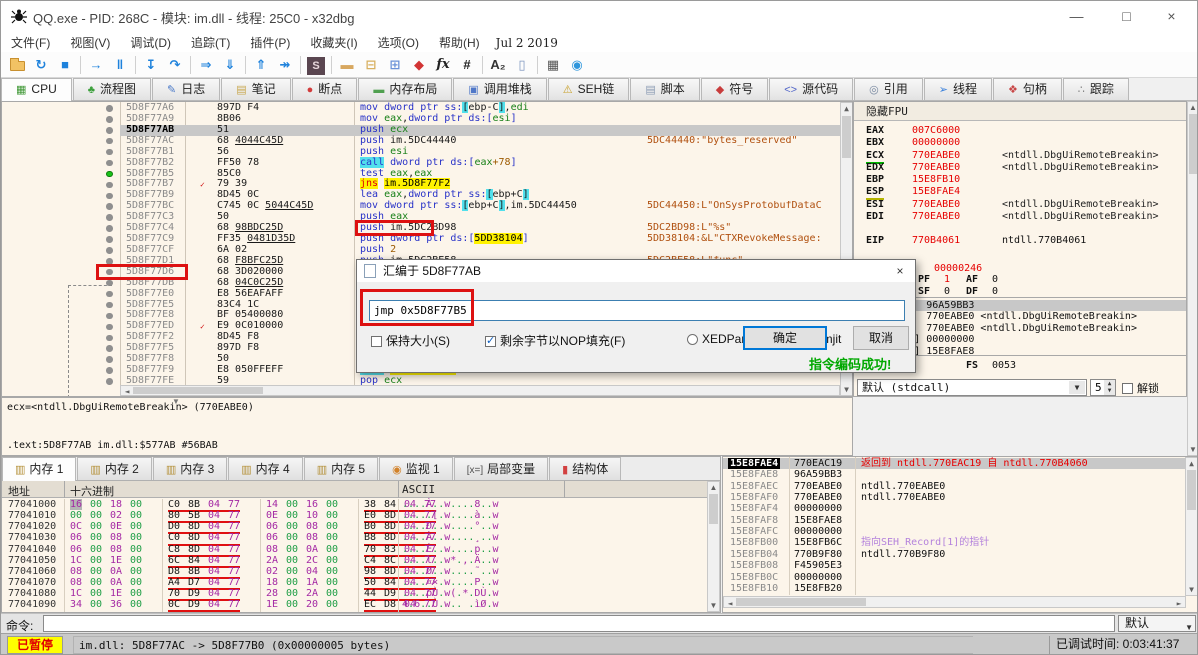 This screenshot has height=655, width=1198. What do you see at coordinates (588, 89) in the screenshot?
I see `tab-SEH链: ⚠ SEH链` at bounding box center [588, 89].